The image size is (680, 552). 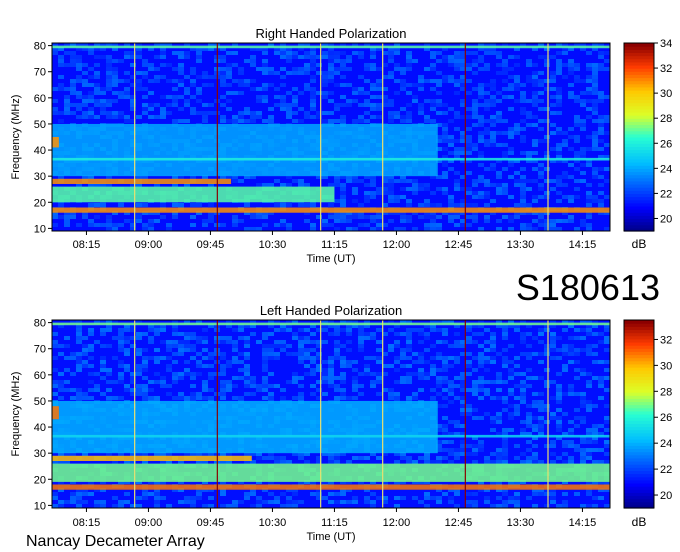 I want to click on colorbar: 2022242628303234dB, so click(x=647, y=144).